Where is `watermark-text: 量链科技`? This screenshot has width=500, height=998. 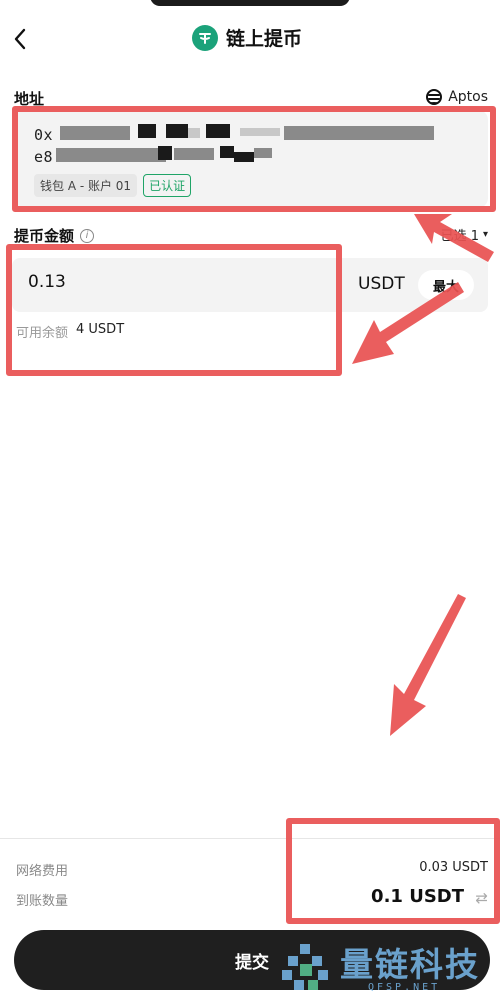
watermark-text: 量链科技 is located at coordinates (410, 964).